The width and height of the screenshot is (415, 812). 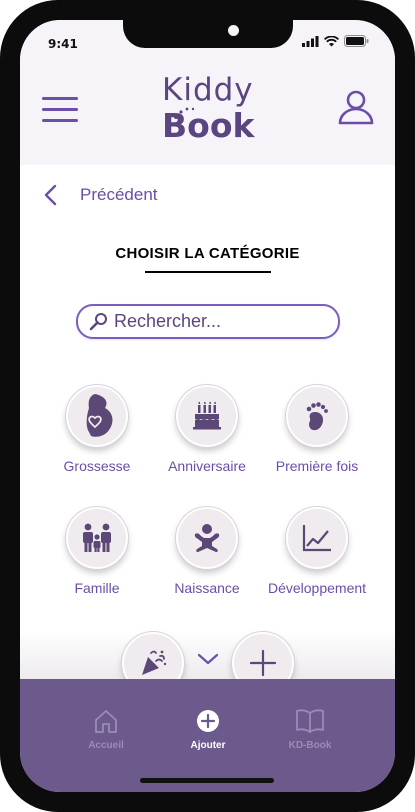 What do you see at coordinates (207, 253) in the screenshot?
I see `page-title: CHOISIR LA CATÉGORIE` at bounding box center [207, 253].